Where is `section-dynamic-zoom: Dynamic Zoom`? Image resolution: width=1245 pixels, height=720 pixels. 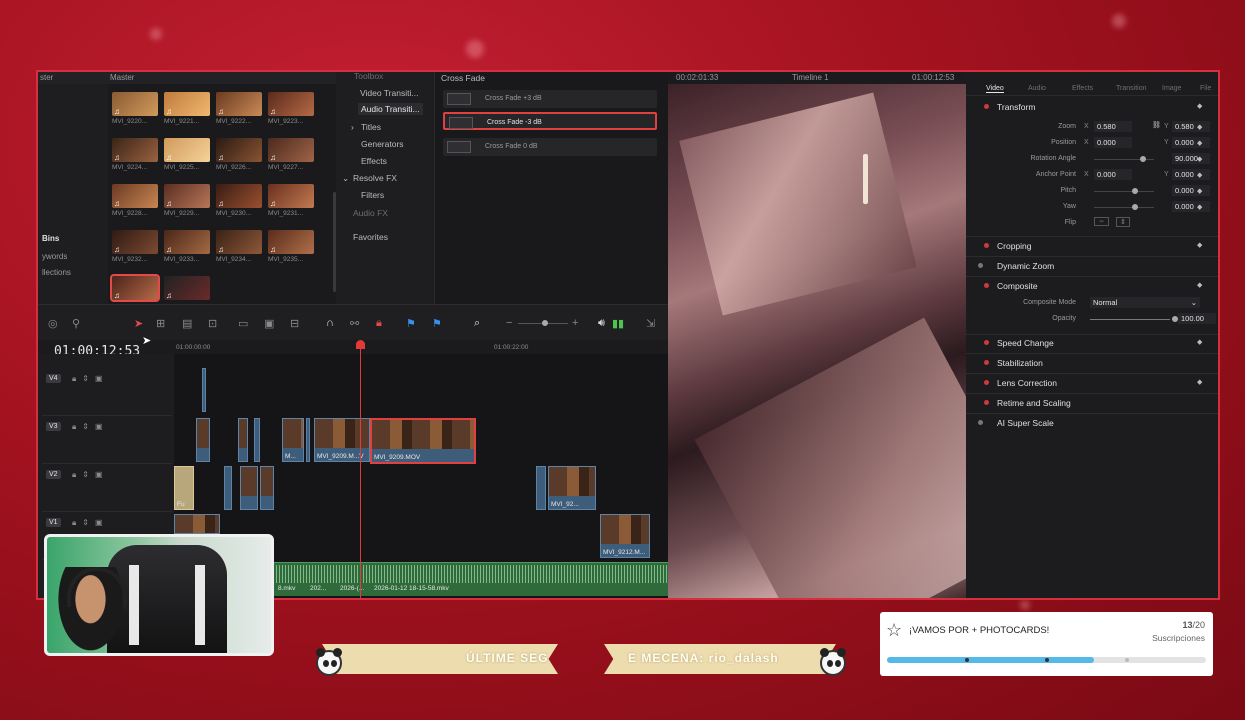
section-dynamic-zoom: Dynamic Zoom is located at coordinates (1025, 266).